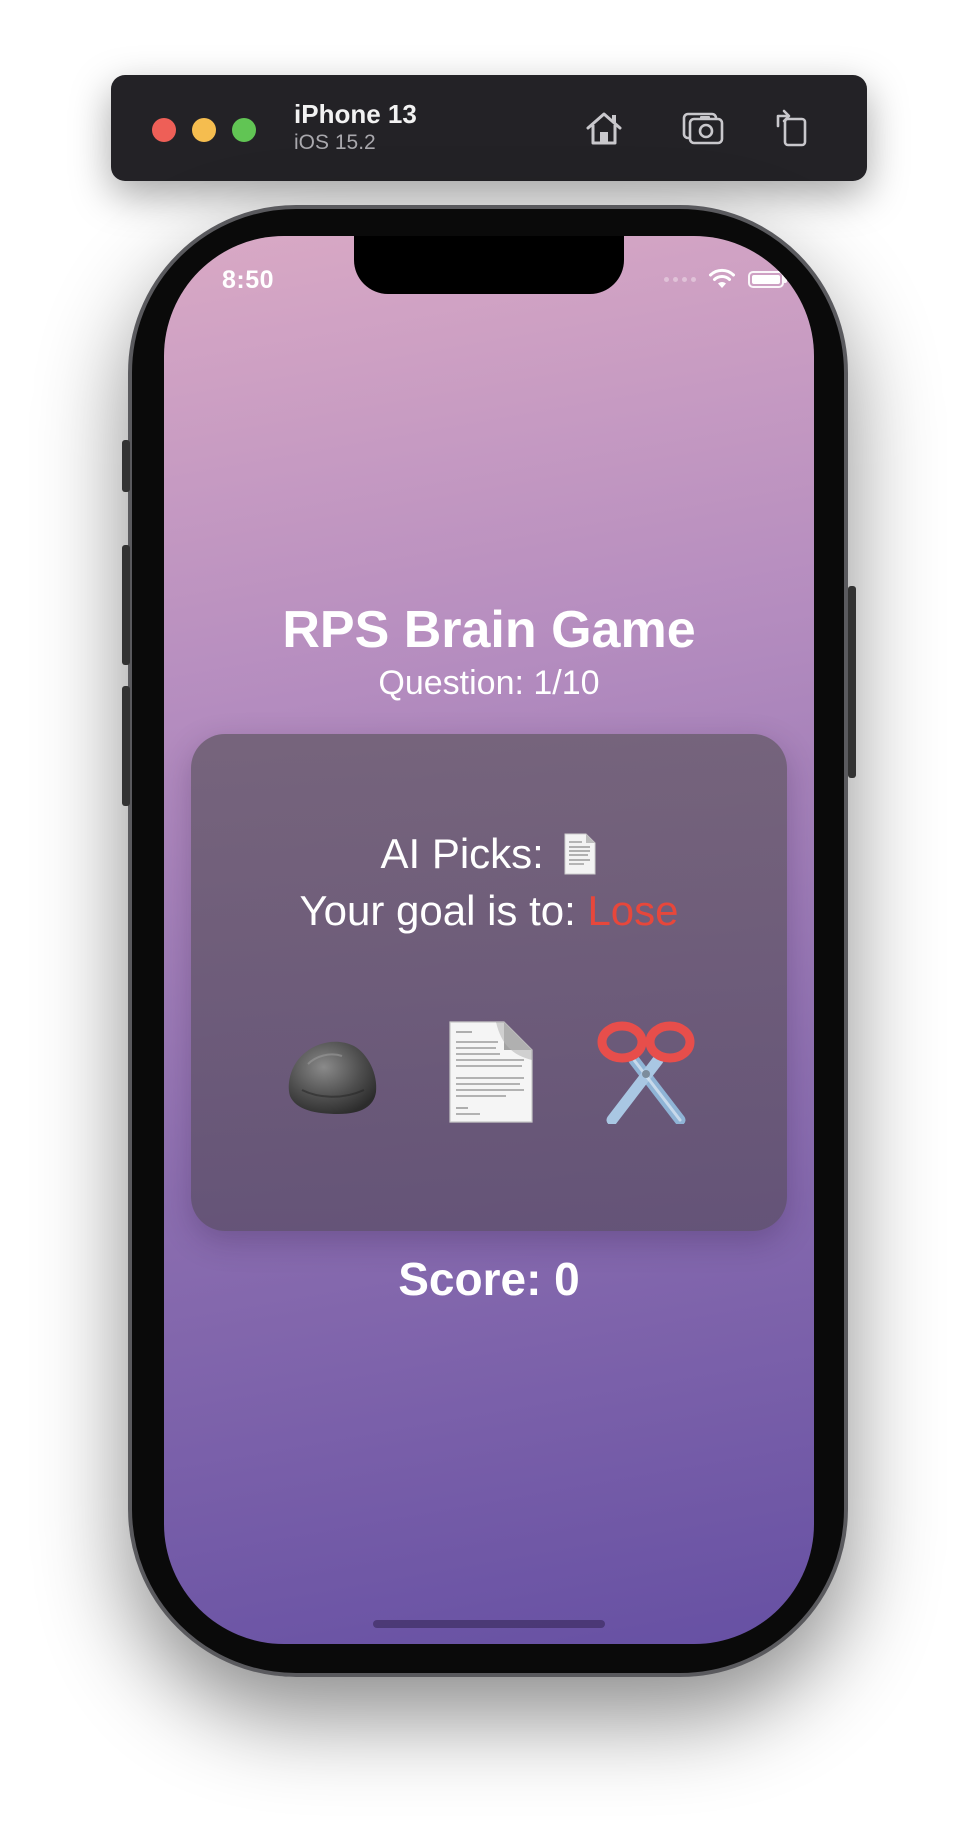 The height and width of the screenshot is (1830, 978). Describe the element at coordinates (767, 279) in the screenshot. I see `battery-icon` at that location.